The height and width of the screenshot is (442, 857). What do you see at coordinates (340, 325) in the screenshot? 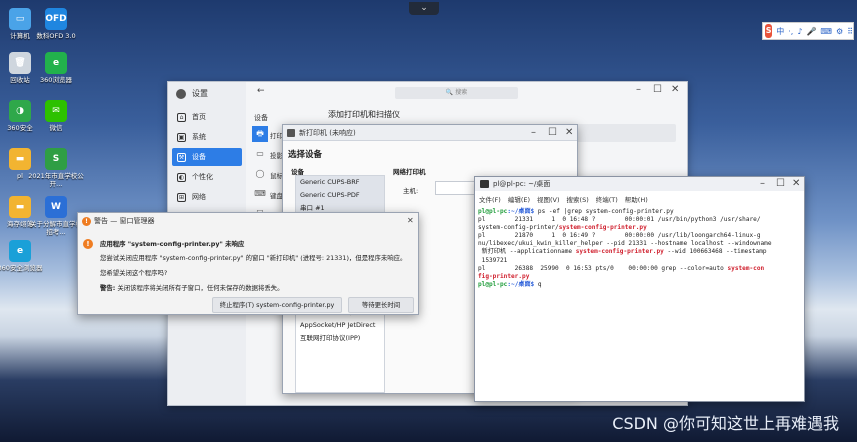
I see `device-list-item: AppSocket/HP JetDirect` at bounding box center [340, 325].